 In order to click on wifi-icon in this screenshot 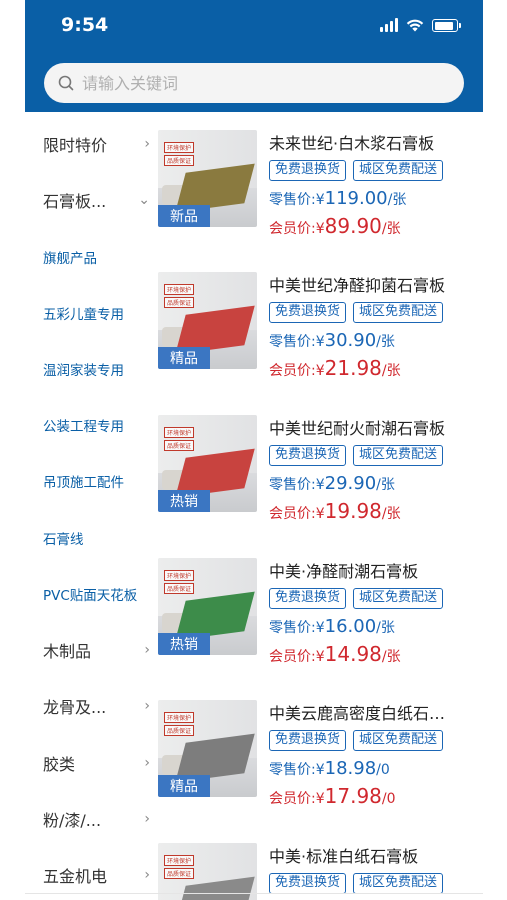, I will do `click(415, 25)`.